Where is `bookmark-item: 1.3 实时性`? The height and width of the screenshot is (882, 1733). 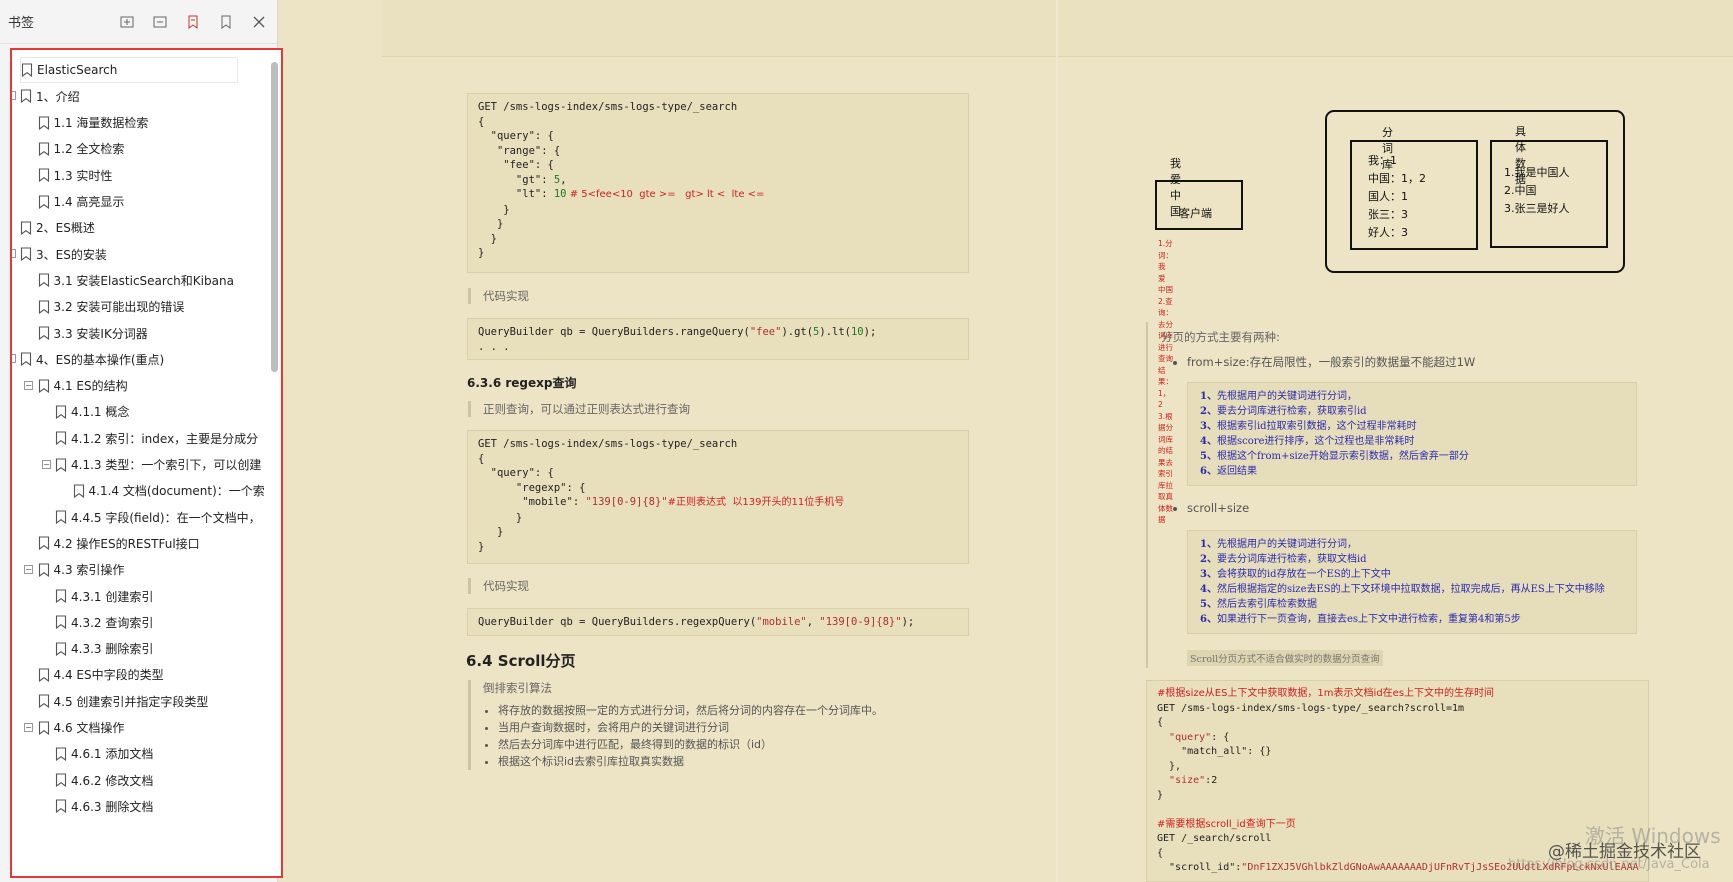 bookmark-item: 1.3 实时性 is located at coordinates (75, 175).